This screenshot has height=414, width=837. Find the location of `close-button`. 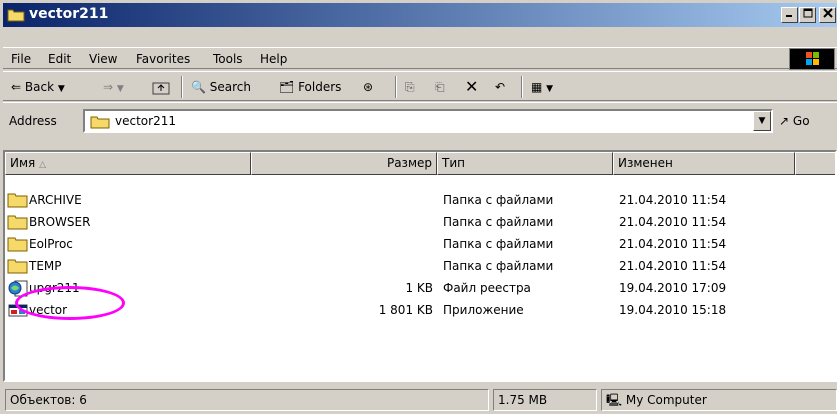

close-button is located at coordinates (827, 15).